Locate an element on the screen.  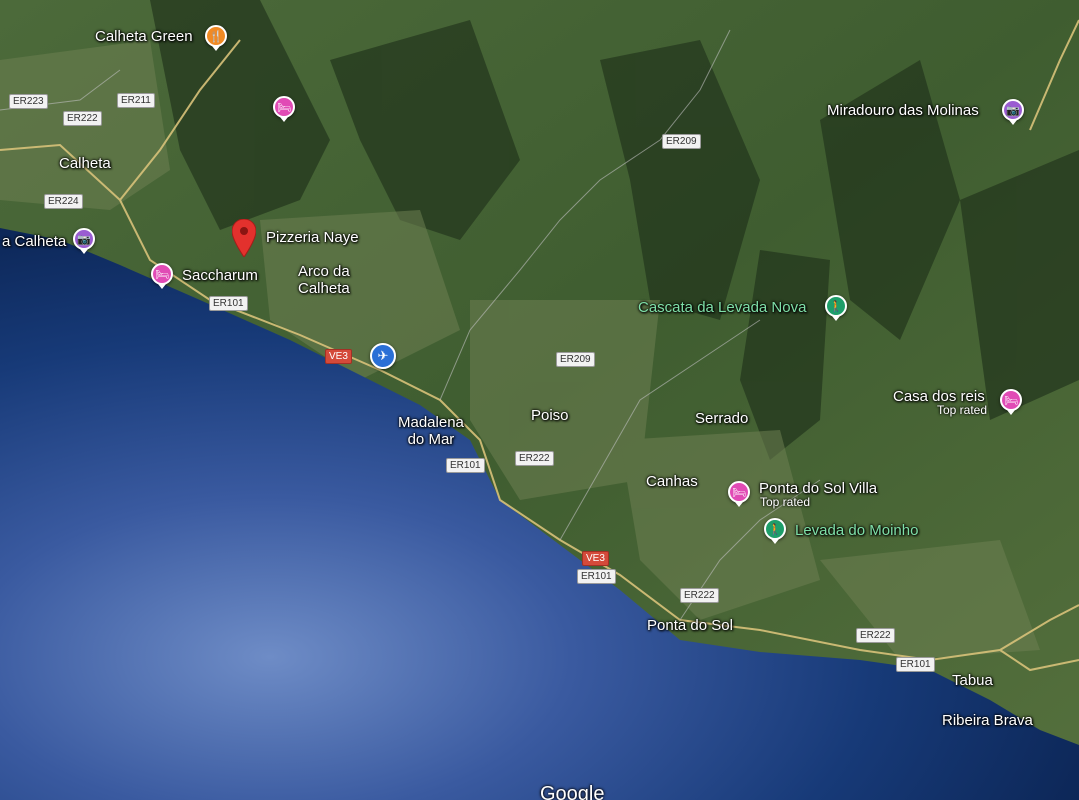
town-arco-line2: Calheta is located at coordinates (324, 288).